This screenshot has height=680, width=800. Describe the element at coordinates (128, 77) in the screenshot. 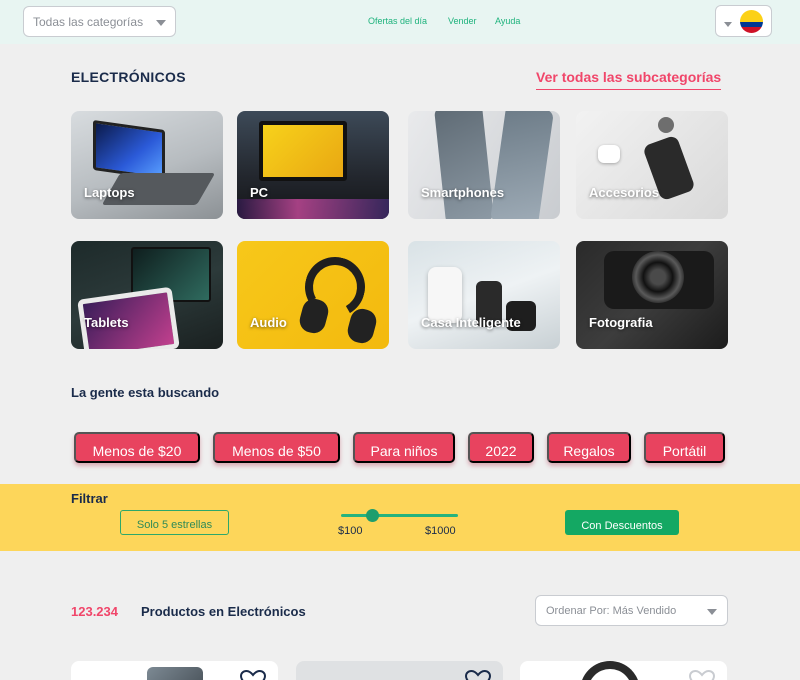

I see `section-title: ELECTRÓNICOS` at that location.